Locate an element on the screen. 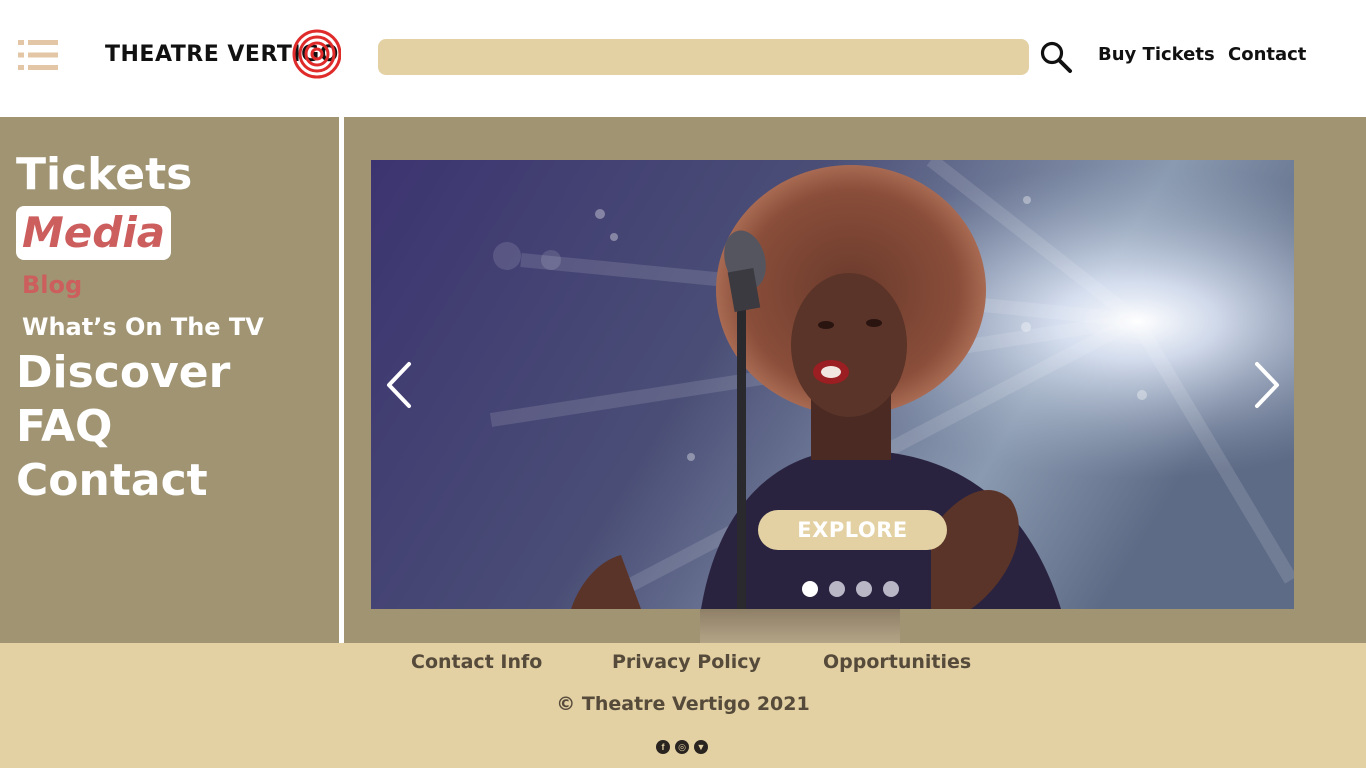 Image resolution: width=1366 pixels, height=768 pixels. copyright-text: © Theatre Vertigo 2021 is located at coordinates (683, 704).